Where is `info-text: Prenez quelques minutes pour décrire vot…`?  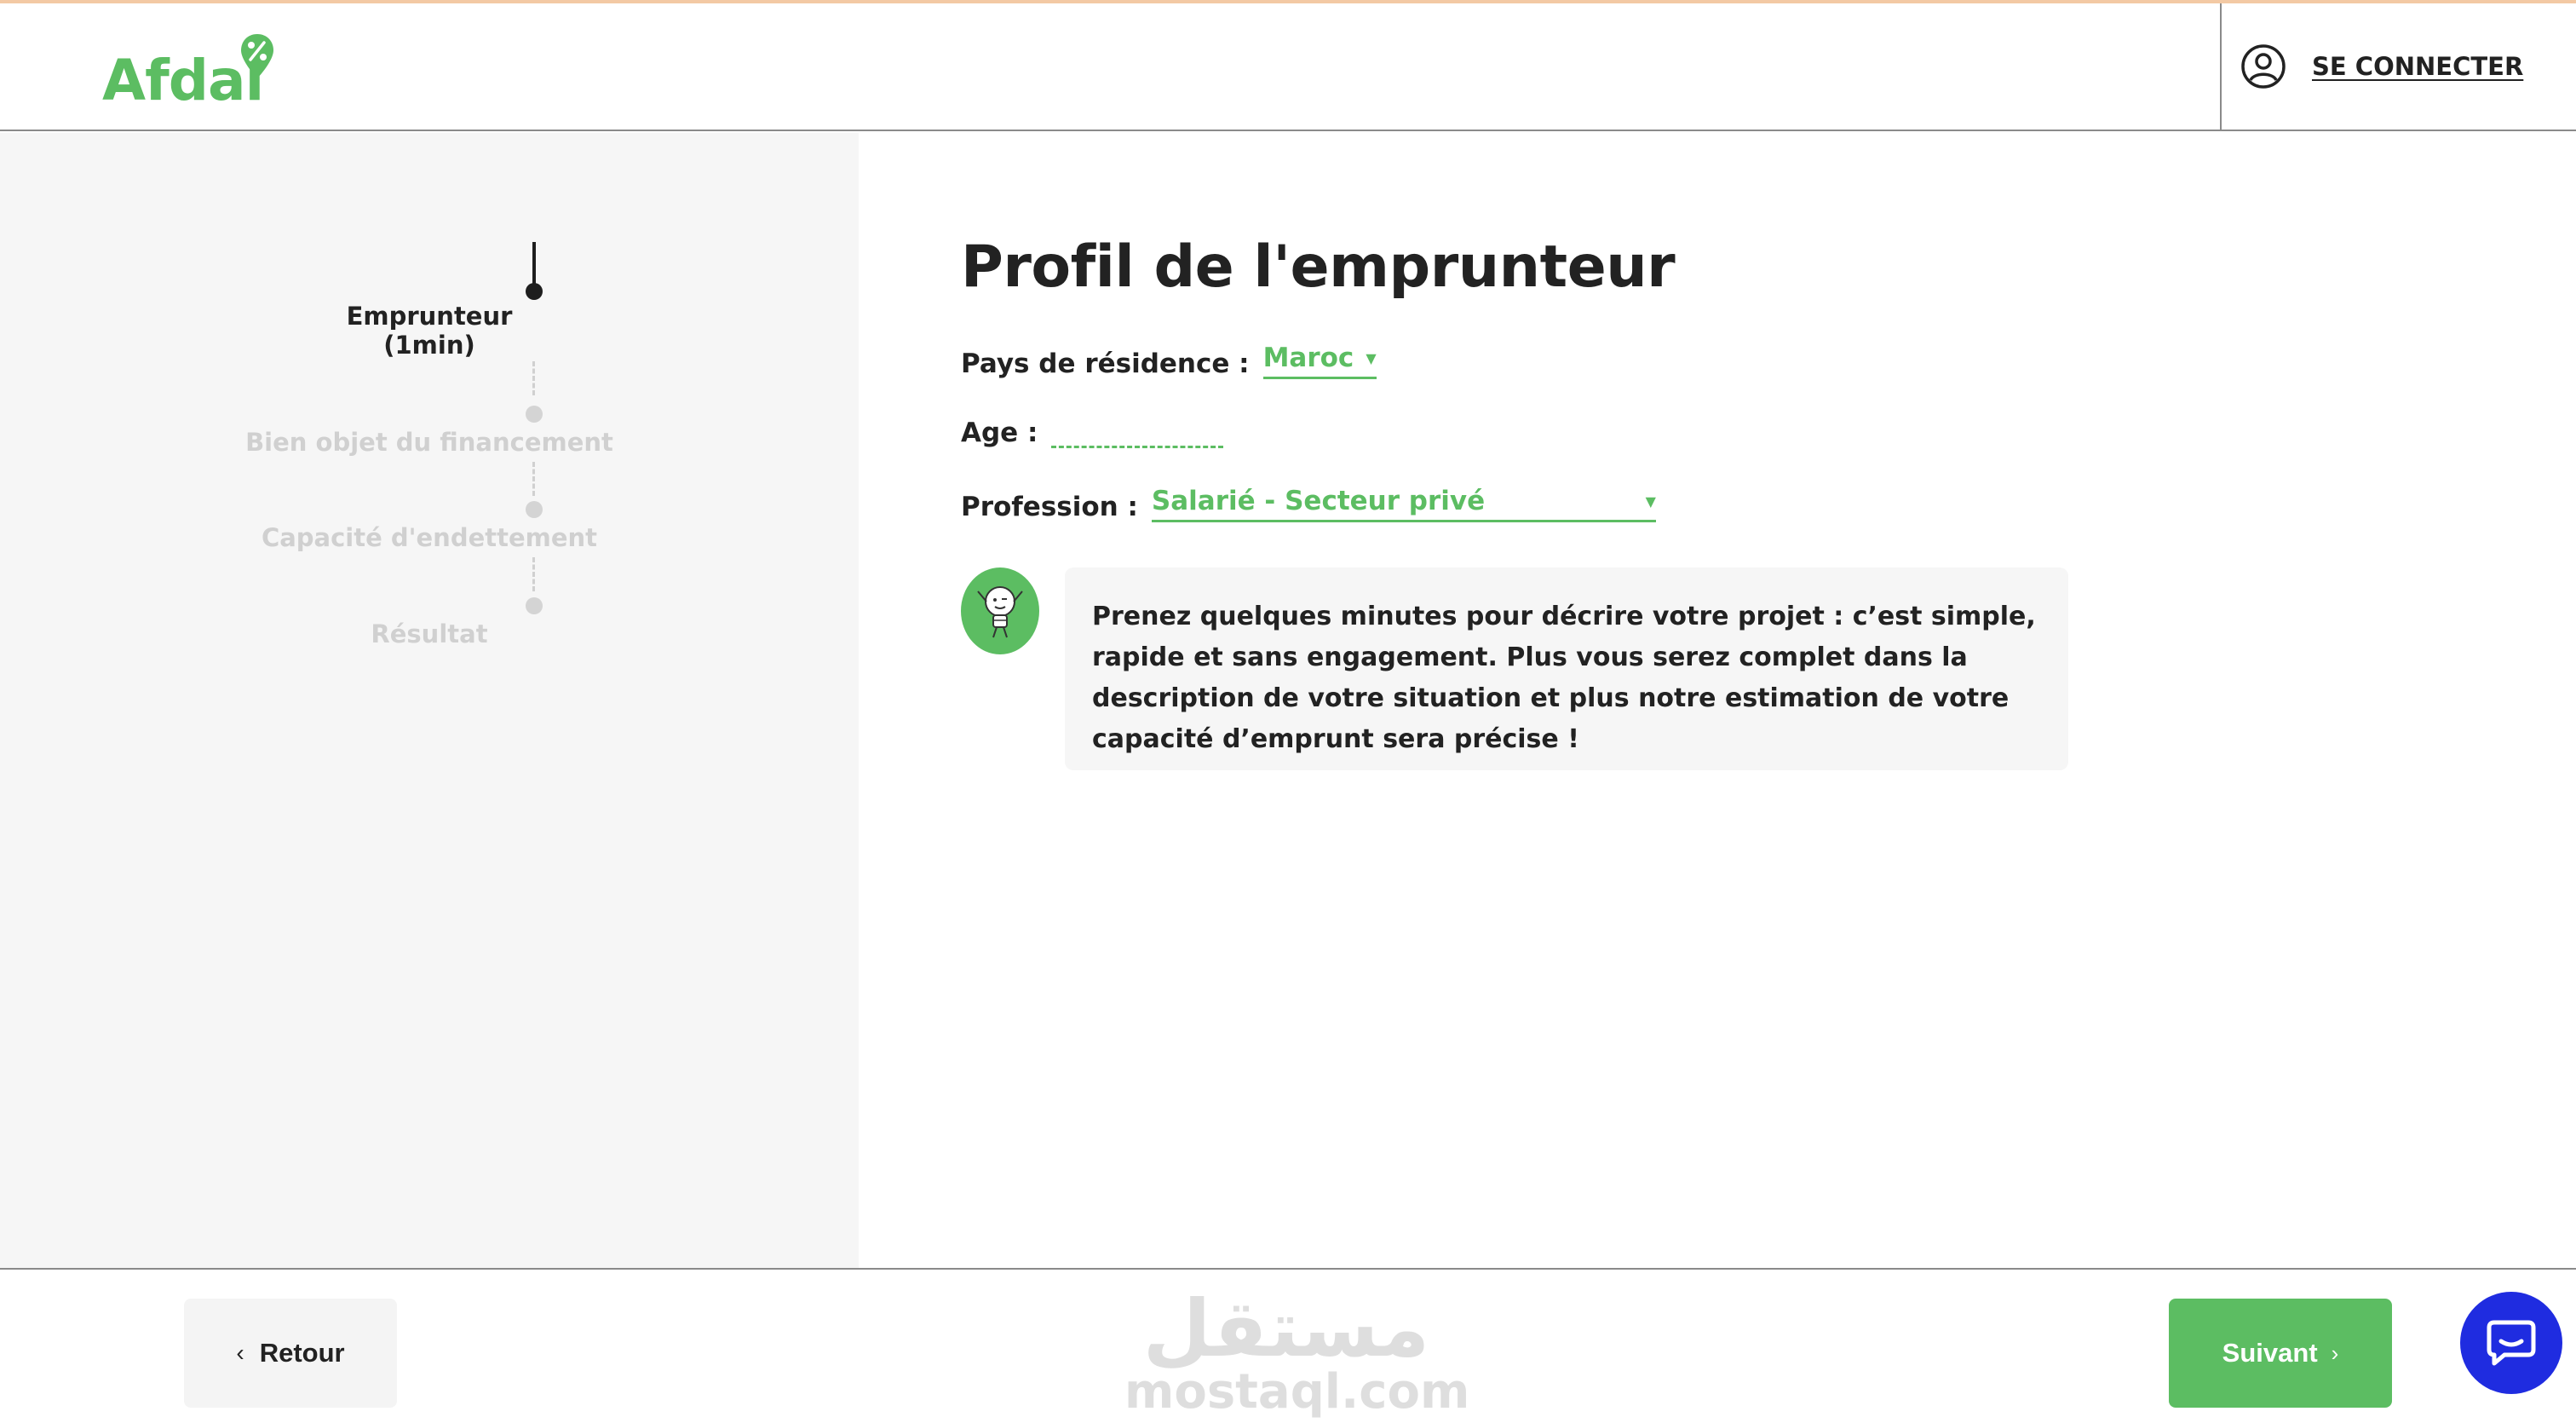
info-text: Prenez quelques minutes pour décrire vot… is located at coordinates (1564, 678).